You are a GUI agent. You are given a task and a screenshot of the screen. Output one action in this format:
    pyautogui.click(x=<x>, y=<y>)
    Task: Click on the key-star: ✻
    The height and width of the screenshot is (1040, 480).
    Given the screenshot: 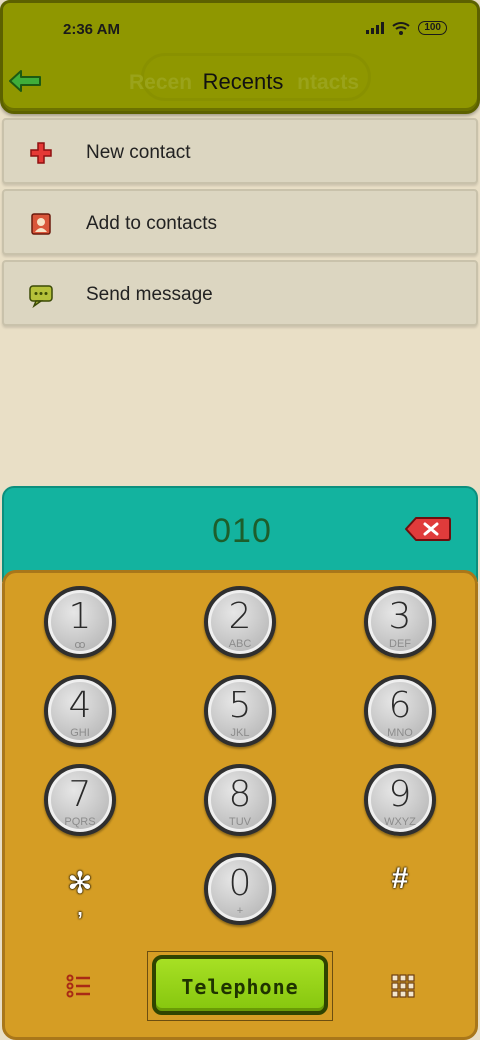 What is the action you would take?
    pyautogui.click(x=80, y=883)
    